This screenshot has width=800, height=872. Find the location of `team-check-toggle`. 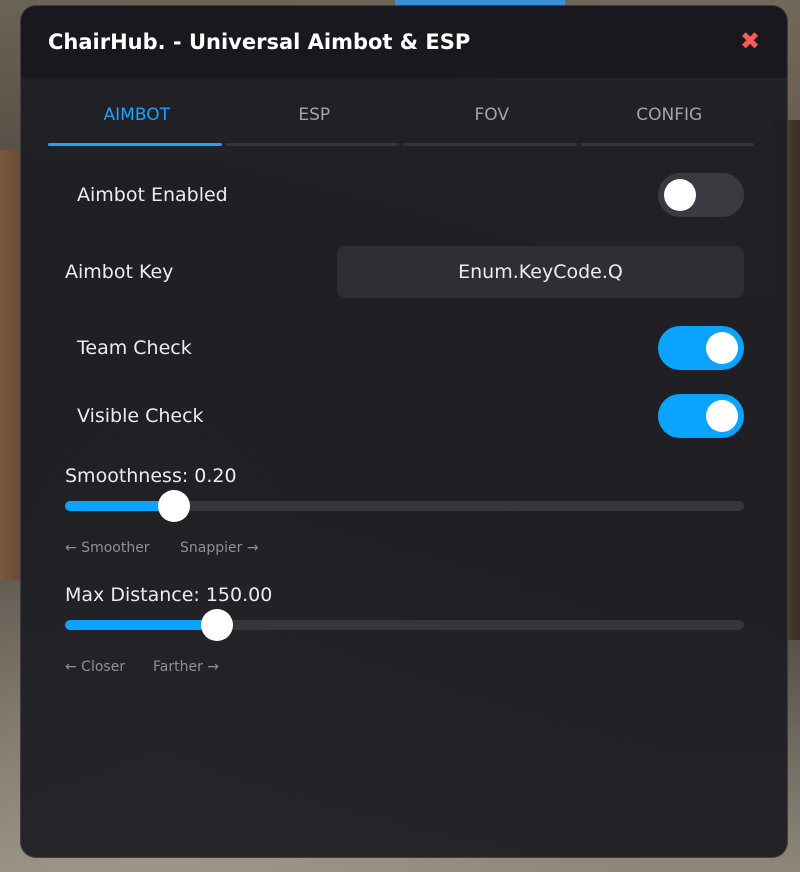

team-check-toggle is located at coordinates (701, 348).